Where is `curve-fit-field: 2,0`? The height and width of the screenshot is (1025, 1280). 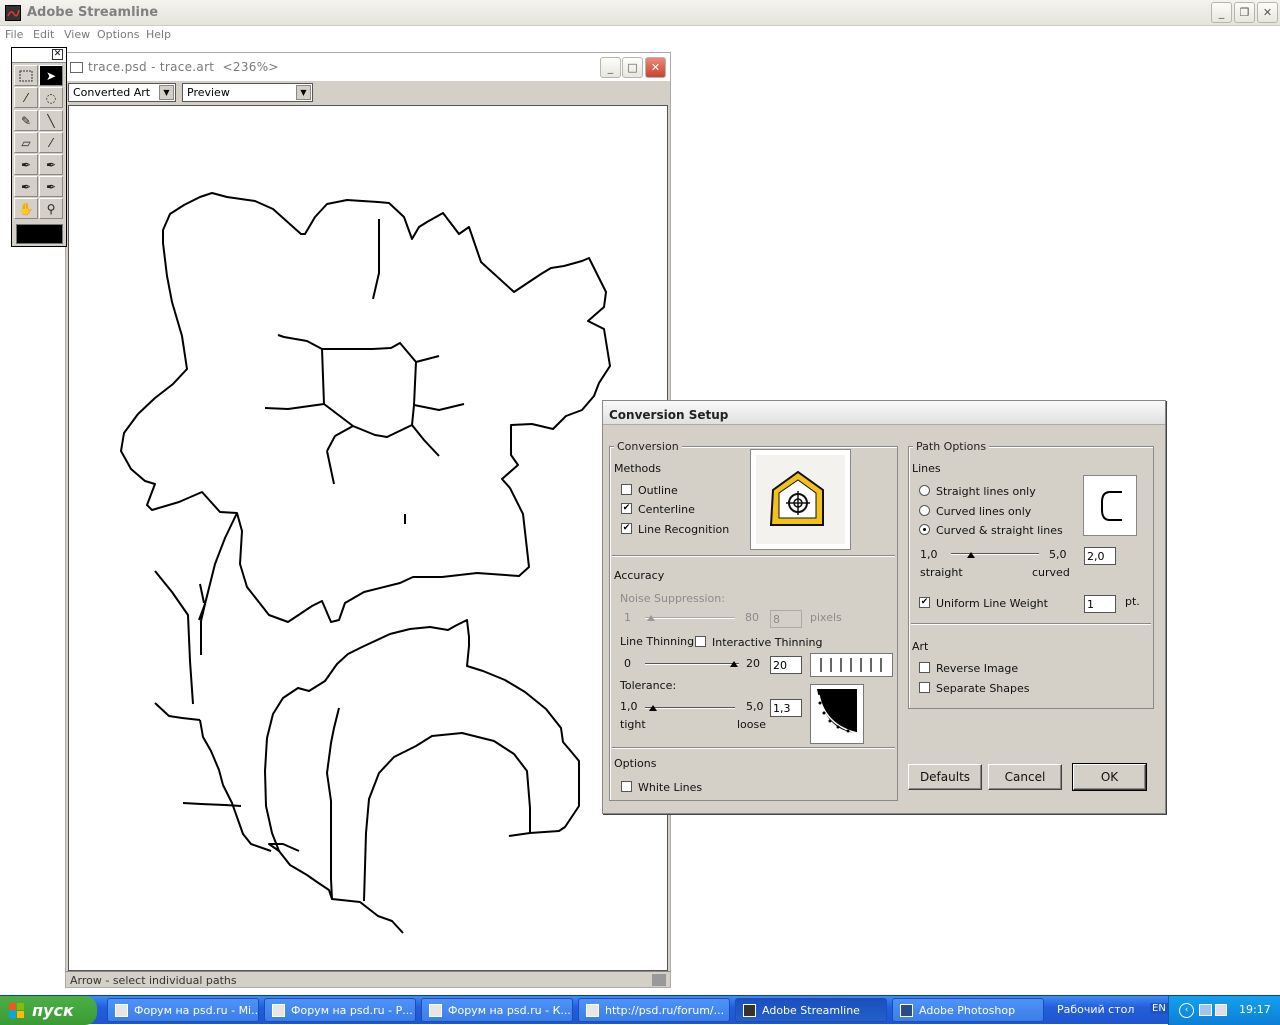
curve-fit-field: 2,0 is located at coordinates (1100, 556).